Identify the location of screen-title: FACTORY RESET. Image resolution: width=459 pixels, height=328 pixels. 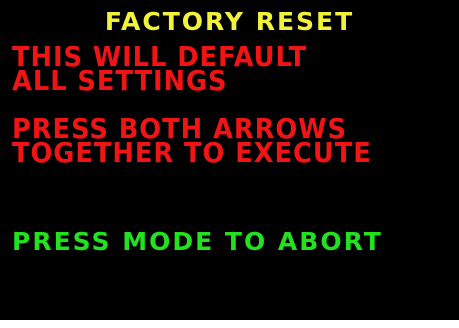
(229, 21).